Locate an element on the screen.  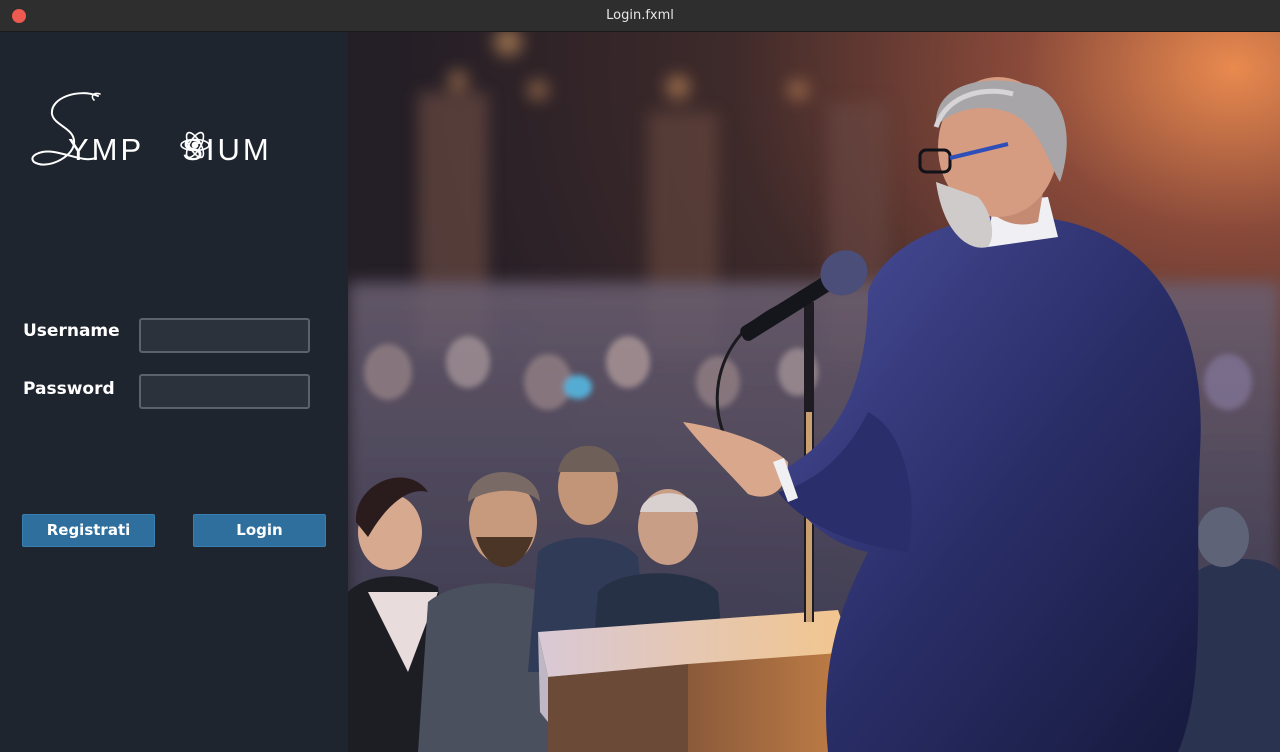
username-input is located at coordinates (224, 335).